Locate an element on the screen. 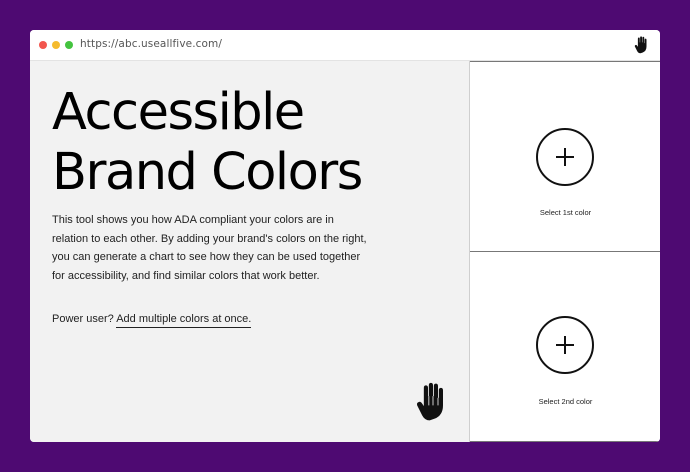 This screenshot has height=472, width=690. add-first-color-button is located at coordinates (565, 157).